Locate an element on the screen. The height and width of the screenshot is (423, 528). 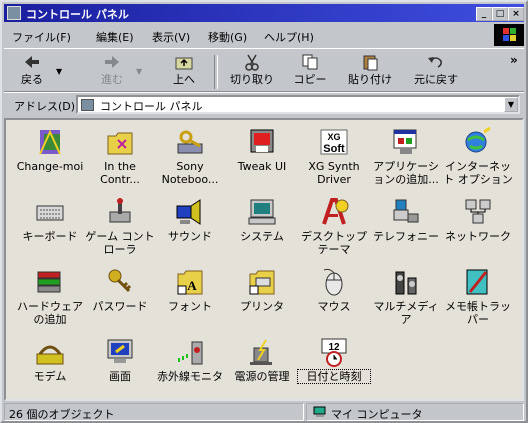
control-panel-item-label: サウンド is located at coordinates (190, 236).